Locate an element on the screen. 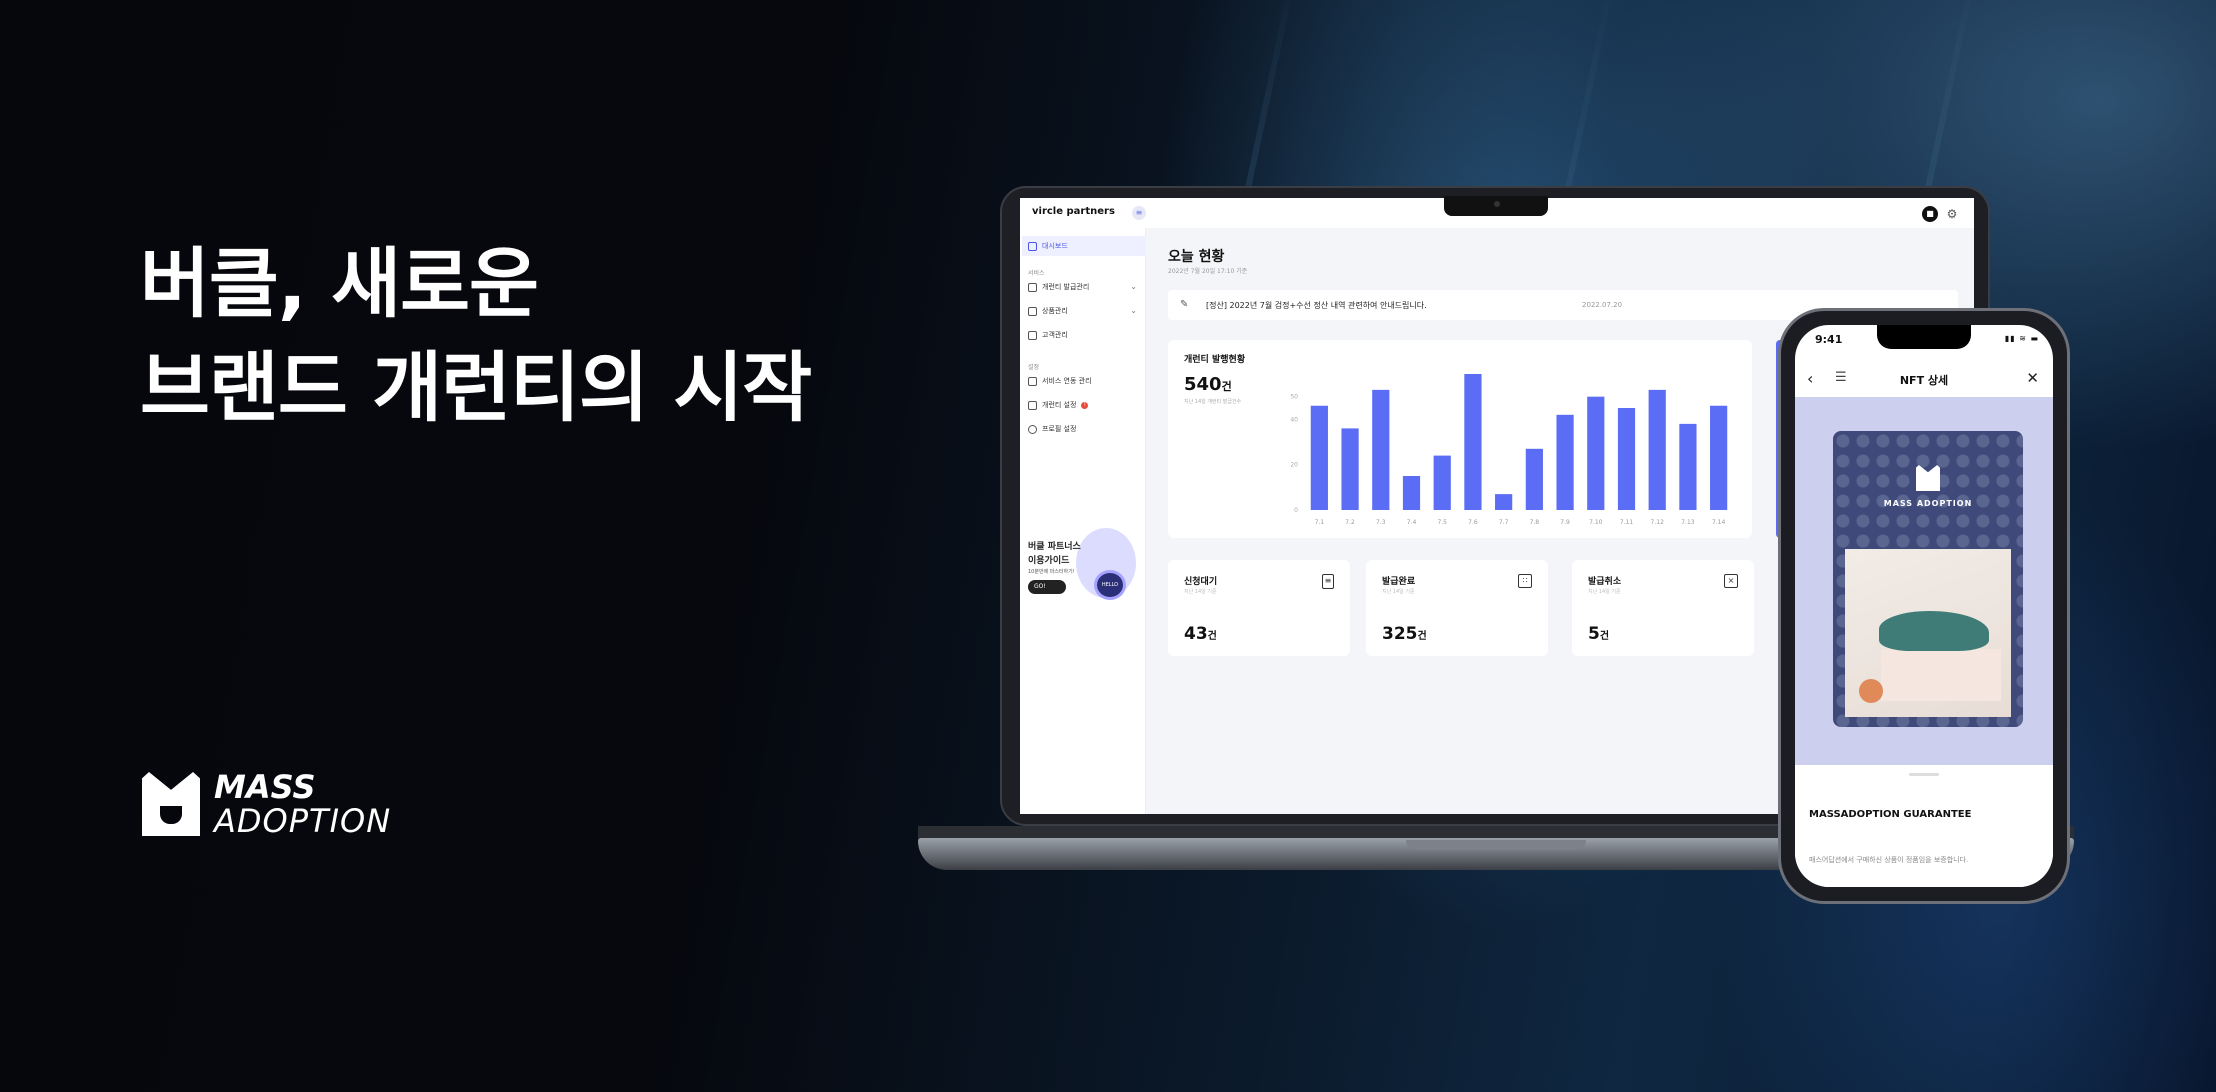 The image size is (2216, 1092). x-tick-label: 7.8 is located at coordinates (1535, 522).